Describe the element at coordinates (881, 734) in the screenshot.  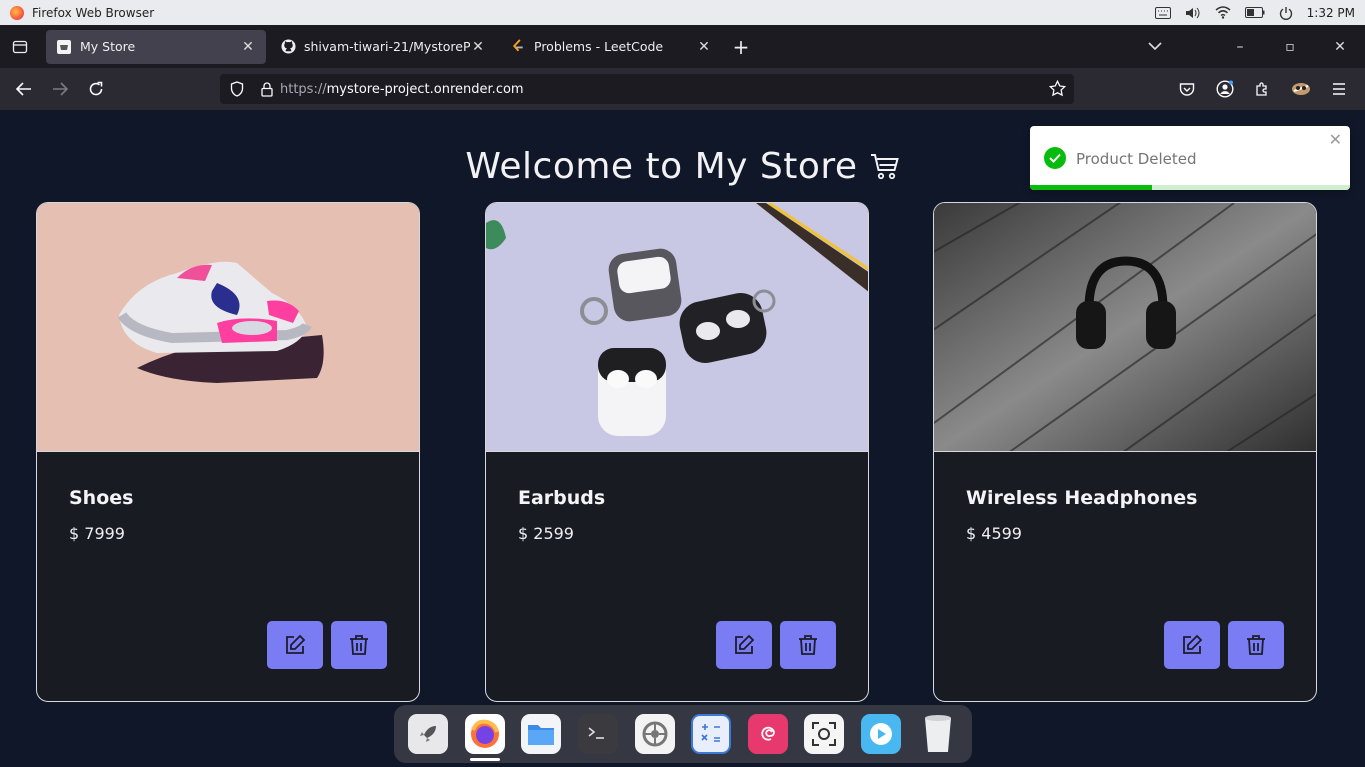
I see `media-player-icon` at that location.